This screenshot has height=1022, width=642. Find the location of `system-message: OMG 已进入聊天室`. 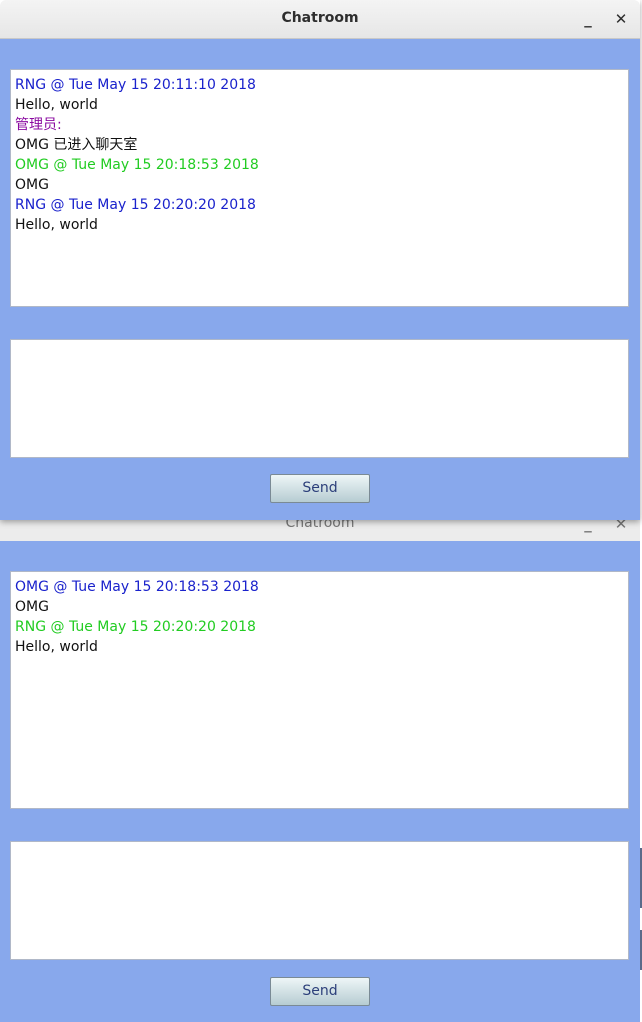

system-message: OMG 已进入聊天室 is located at coordinates (76, 145).